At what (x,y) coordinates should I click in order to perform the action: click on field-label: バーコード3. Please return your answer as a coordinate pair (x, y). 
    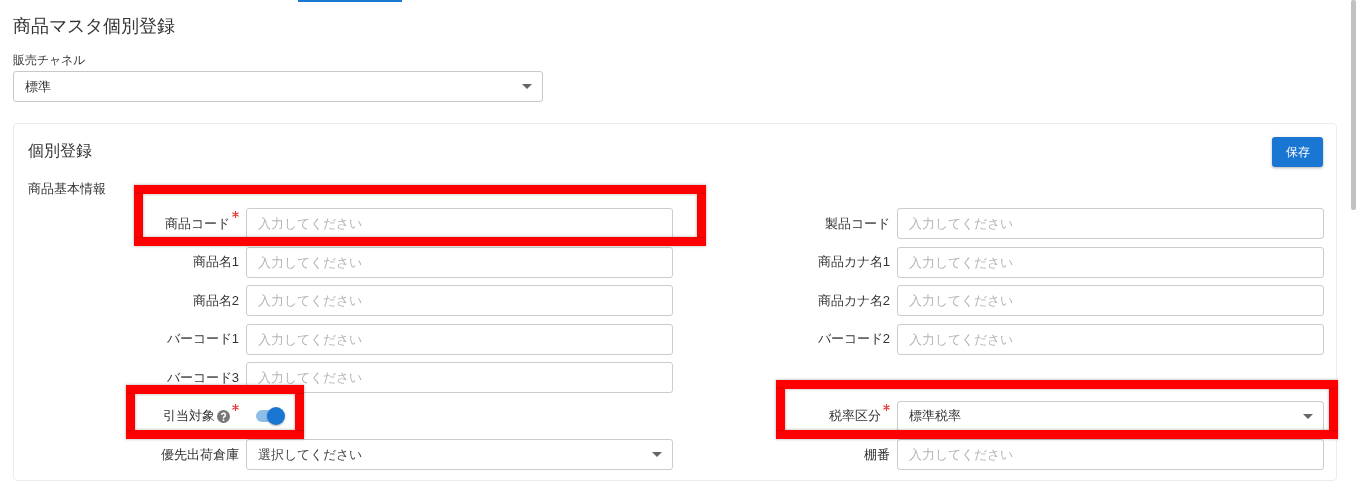
    Looking at the image, I should click on (202, 377).